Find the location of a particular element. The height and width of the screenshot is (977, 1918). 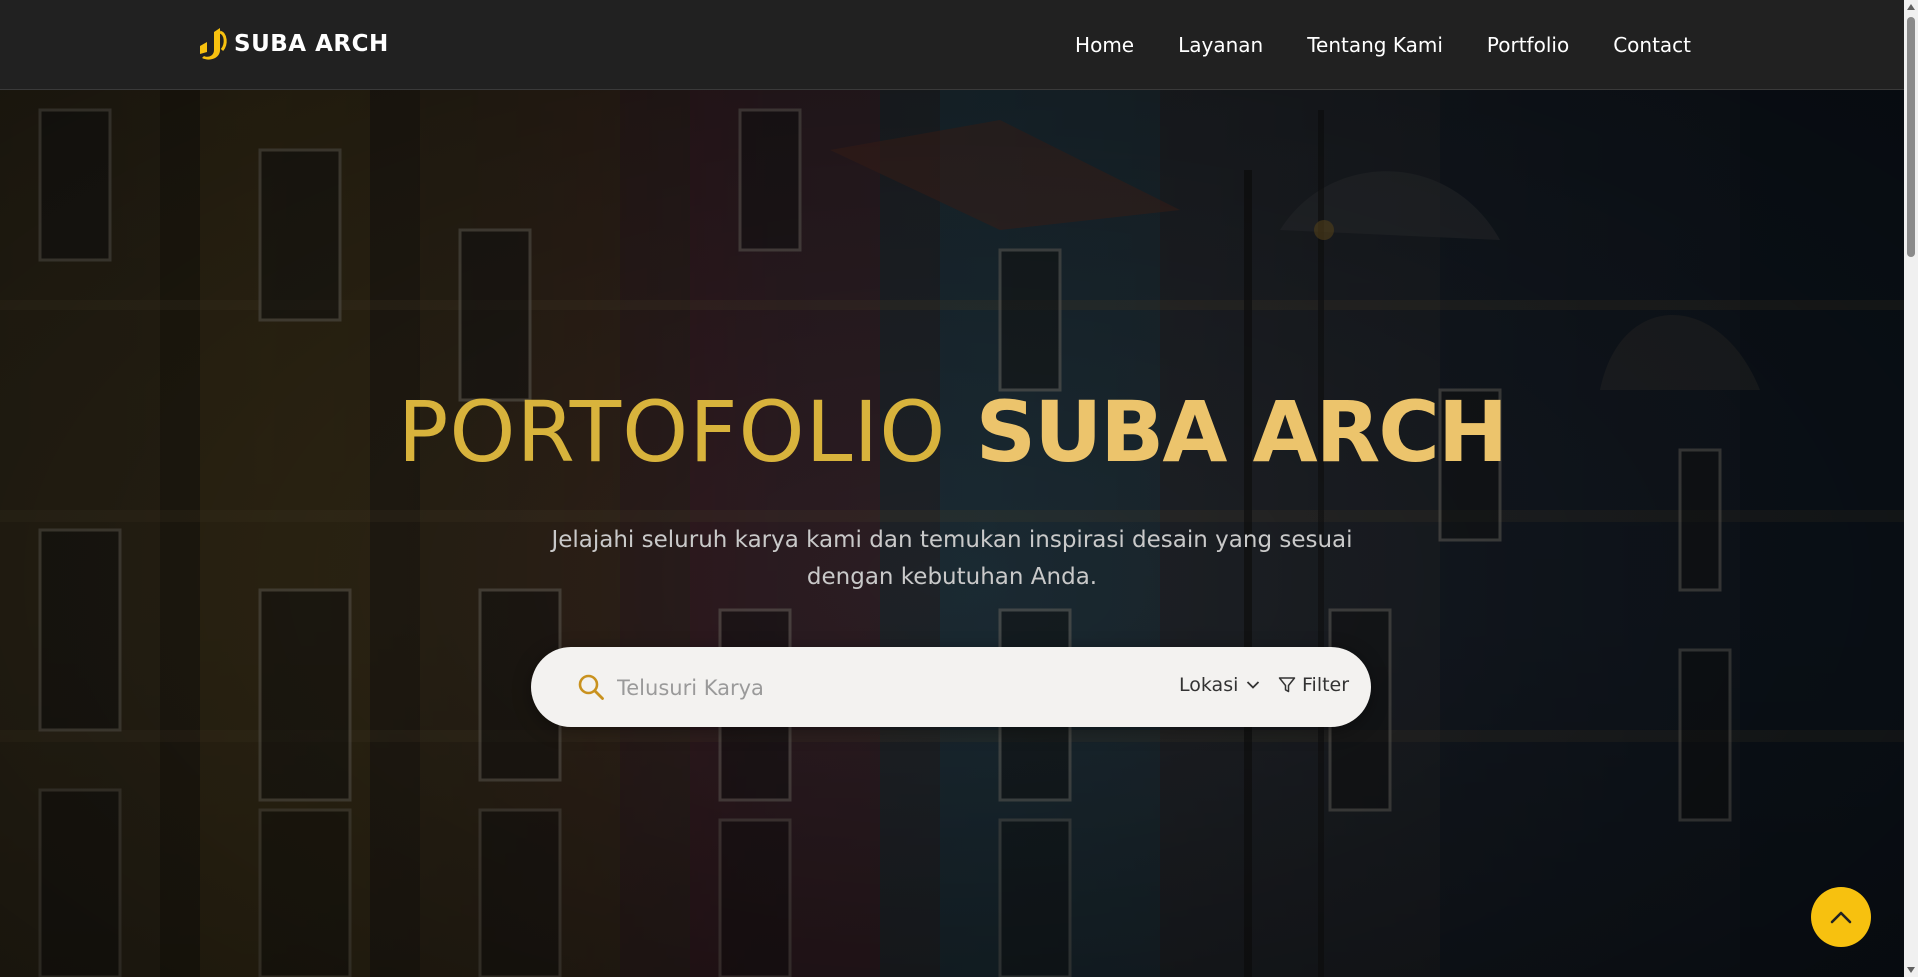

filter-icon is located at coordinates (1287, 685).